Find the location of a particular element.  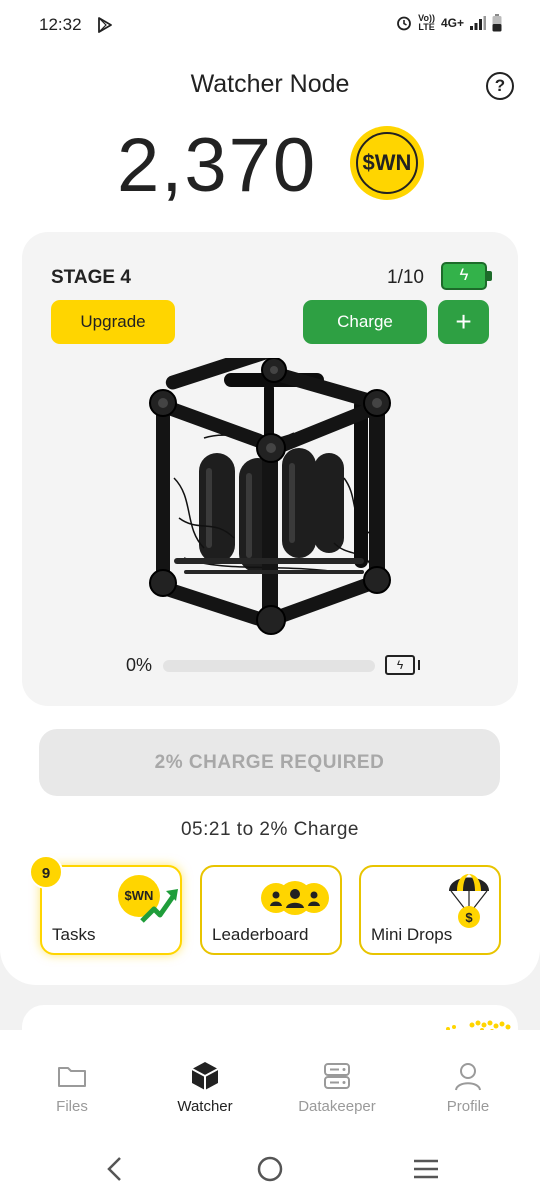

stage-label: STAGE 4 is located at coordinates (91, 277).